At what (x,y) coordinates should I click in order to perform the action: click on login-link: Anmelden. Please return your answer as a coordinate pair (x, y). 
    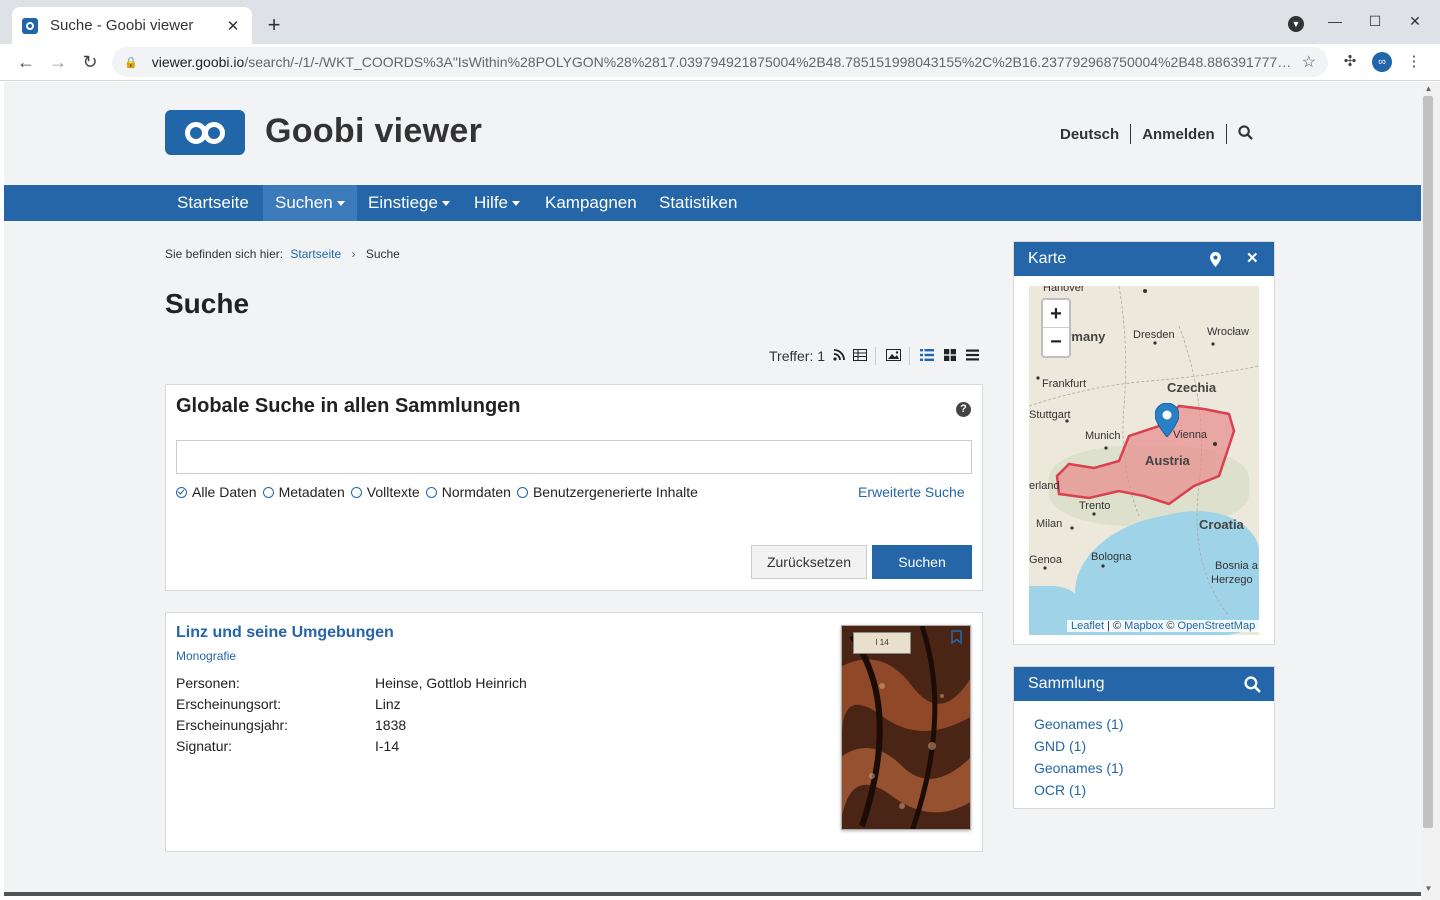
    Looking at the image, I should click on (1178, 134).